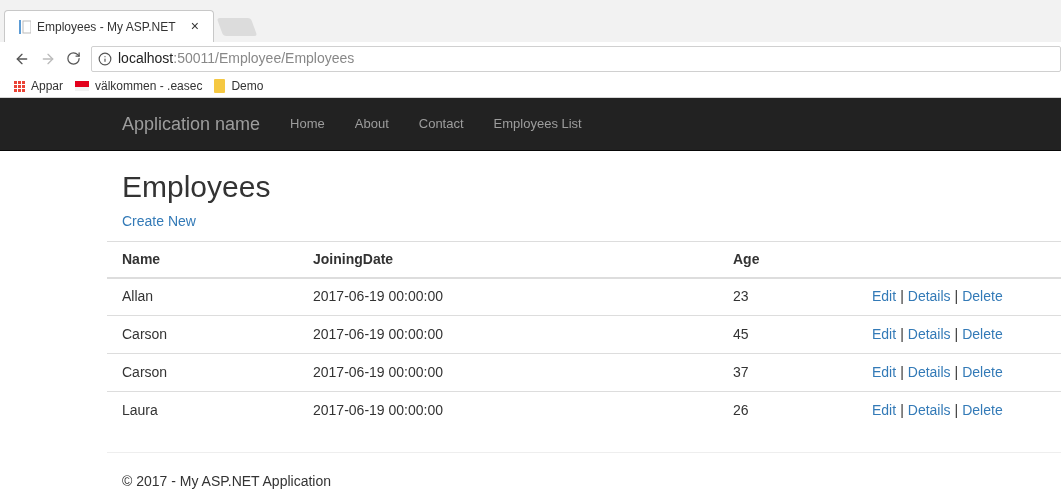 The width and height of the screenshot is (1061, 499). I want to click on nav-link: About, so click(371, 124).